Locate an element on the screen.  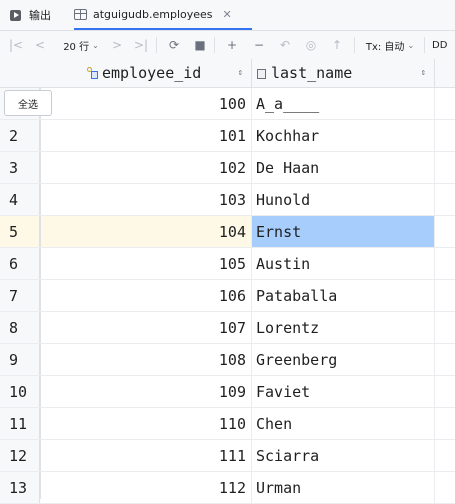
row-number: 13 is located at coordinates (20, 487).